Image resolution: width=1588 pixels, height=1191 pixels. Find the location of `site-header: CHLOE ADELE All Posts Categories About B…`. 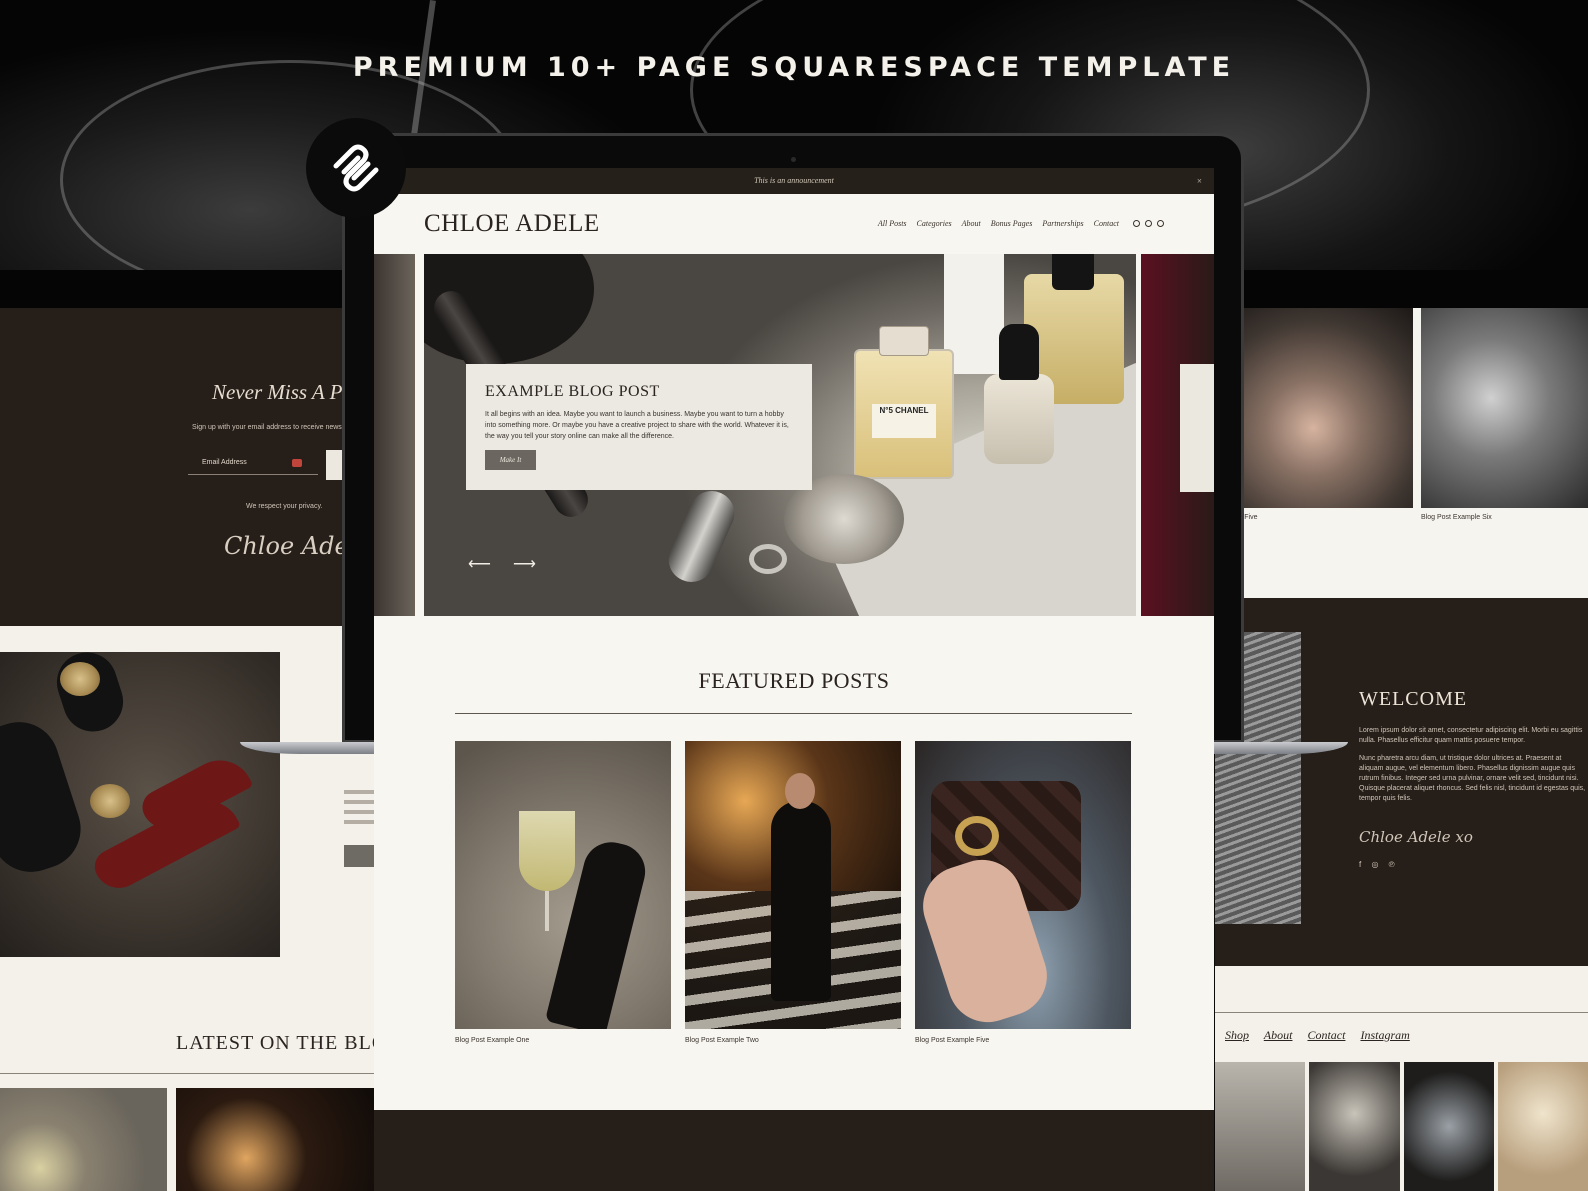

site-header: CHLOE ADELE All Posts Categories About B… is located at coordinates (794, 224).